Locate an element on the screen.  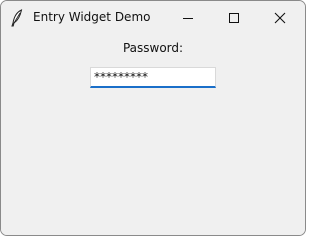
minimize-button is located at coordinates (188, 18).